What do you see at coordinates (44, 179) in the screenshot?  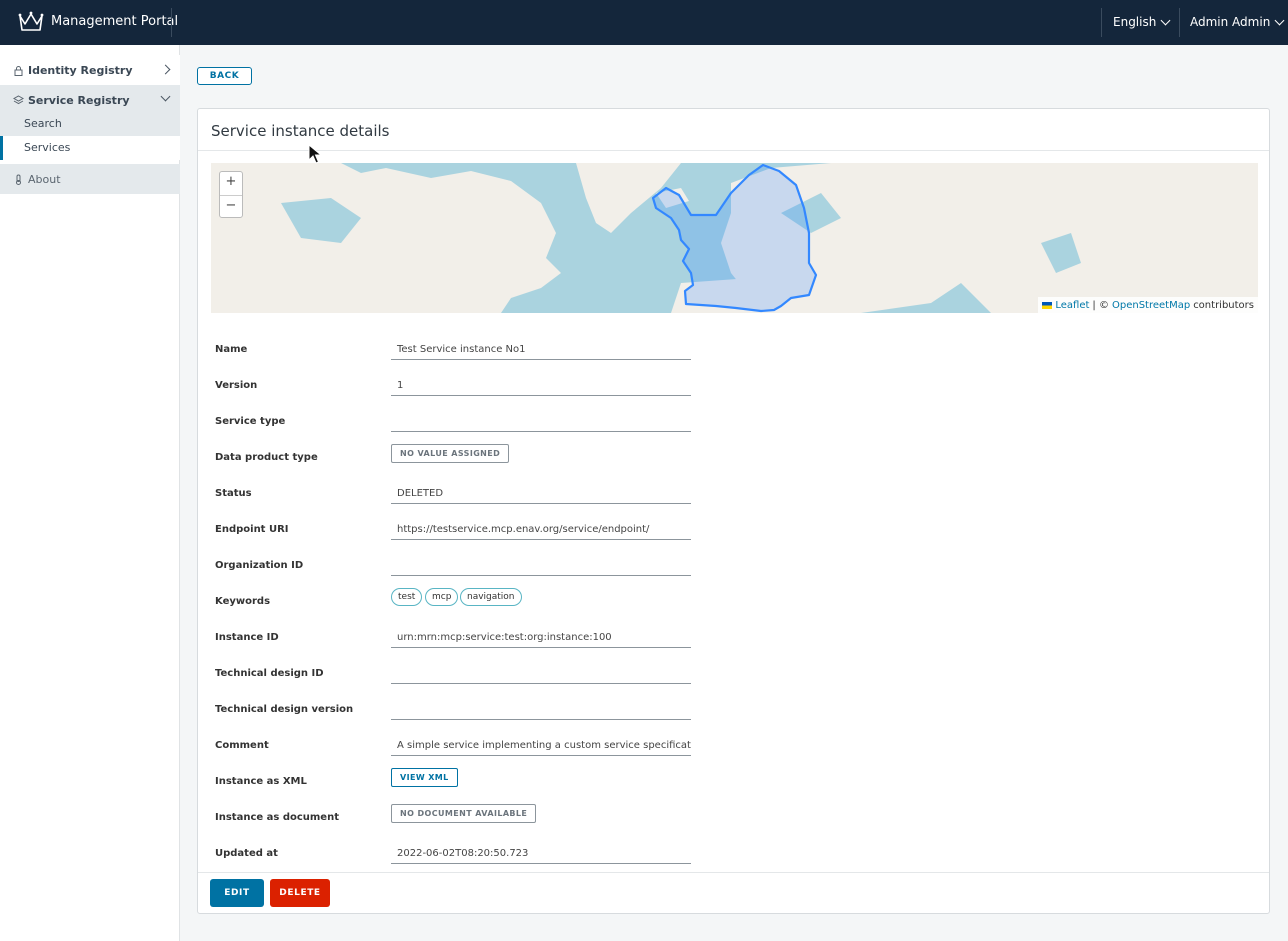 I see `sidebar-item-label: About` at bounding box center [44, 179].